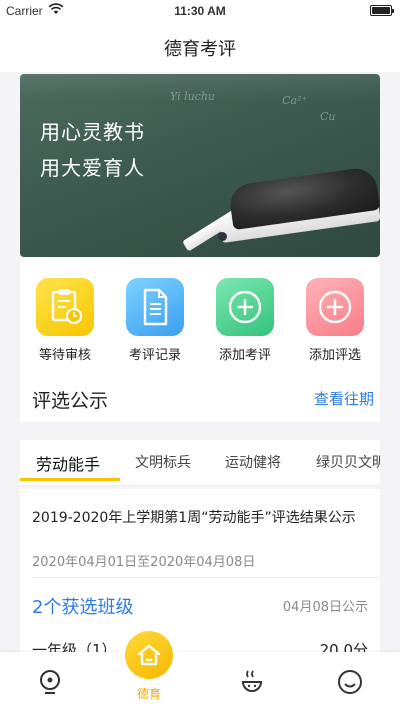 Image resolution: width=400 pixels, height=710 pixels. I want to click on clipboard-clock-icon, so click(65, 307).